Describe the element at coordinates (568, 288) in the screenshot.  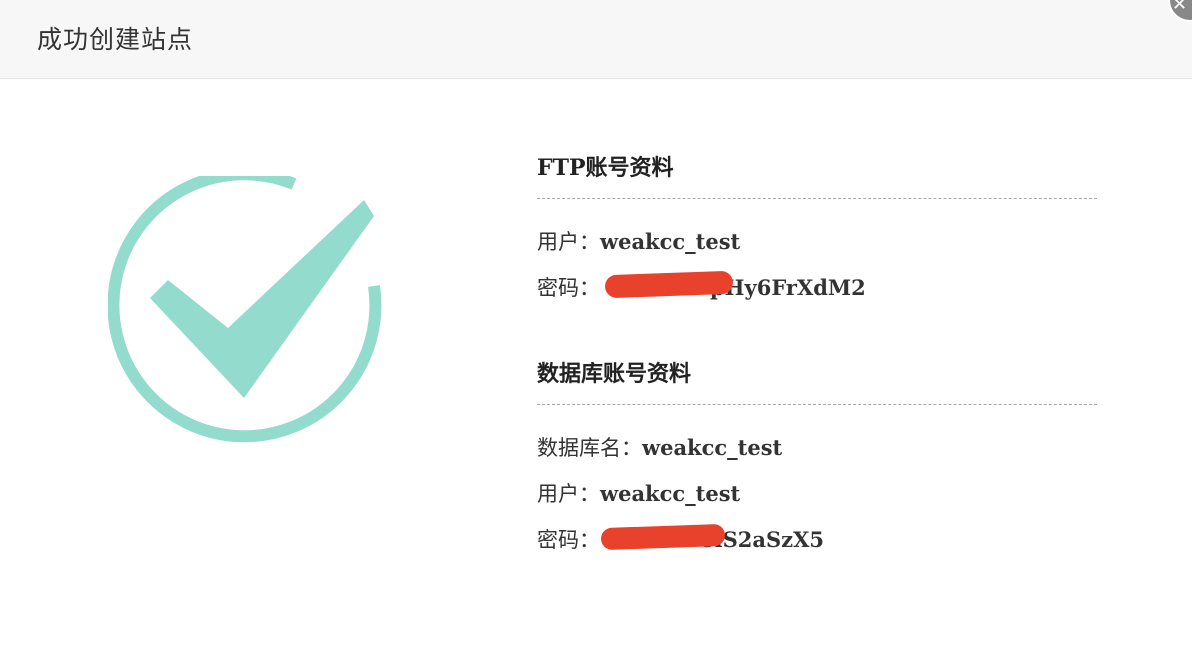
I see `ftp-password-label: 密码：` at that location.